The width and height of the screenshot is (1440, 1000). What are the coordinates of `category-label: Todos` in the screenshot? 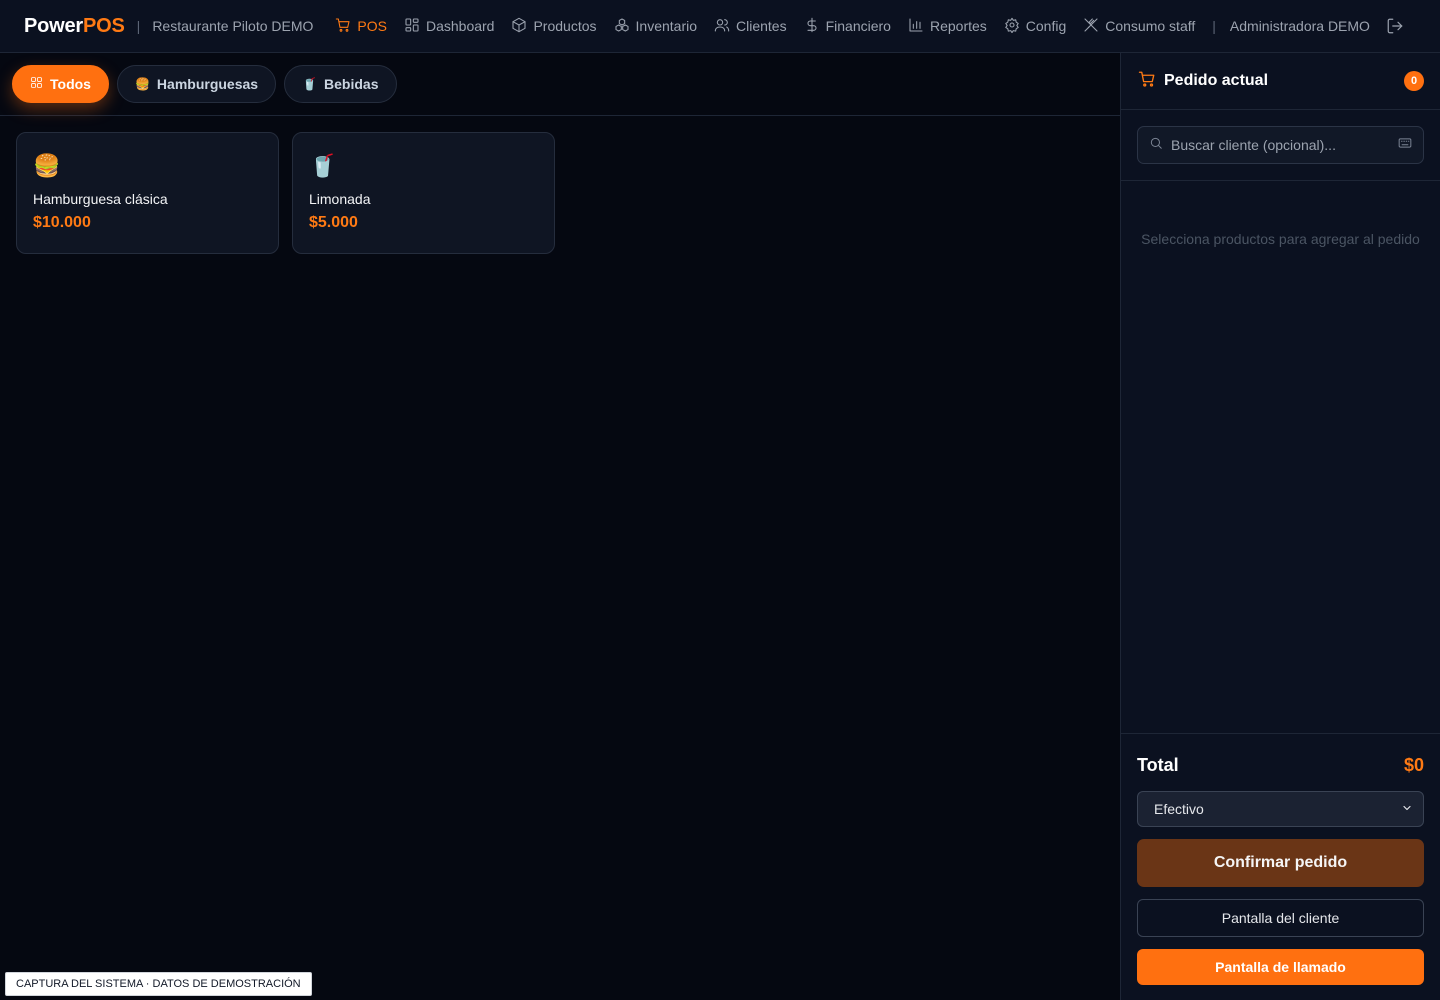 It's located at (70, 84).